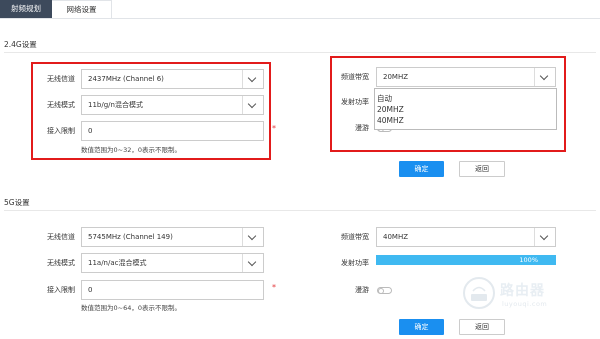  I want to click on roam-toggle-5g, so click(384, 290).